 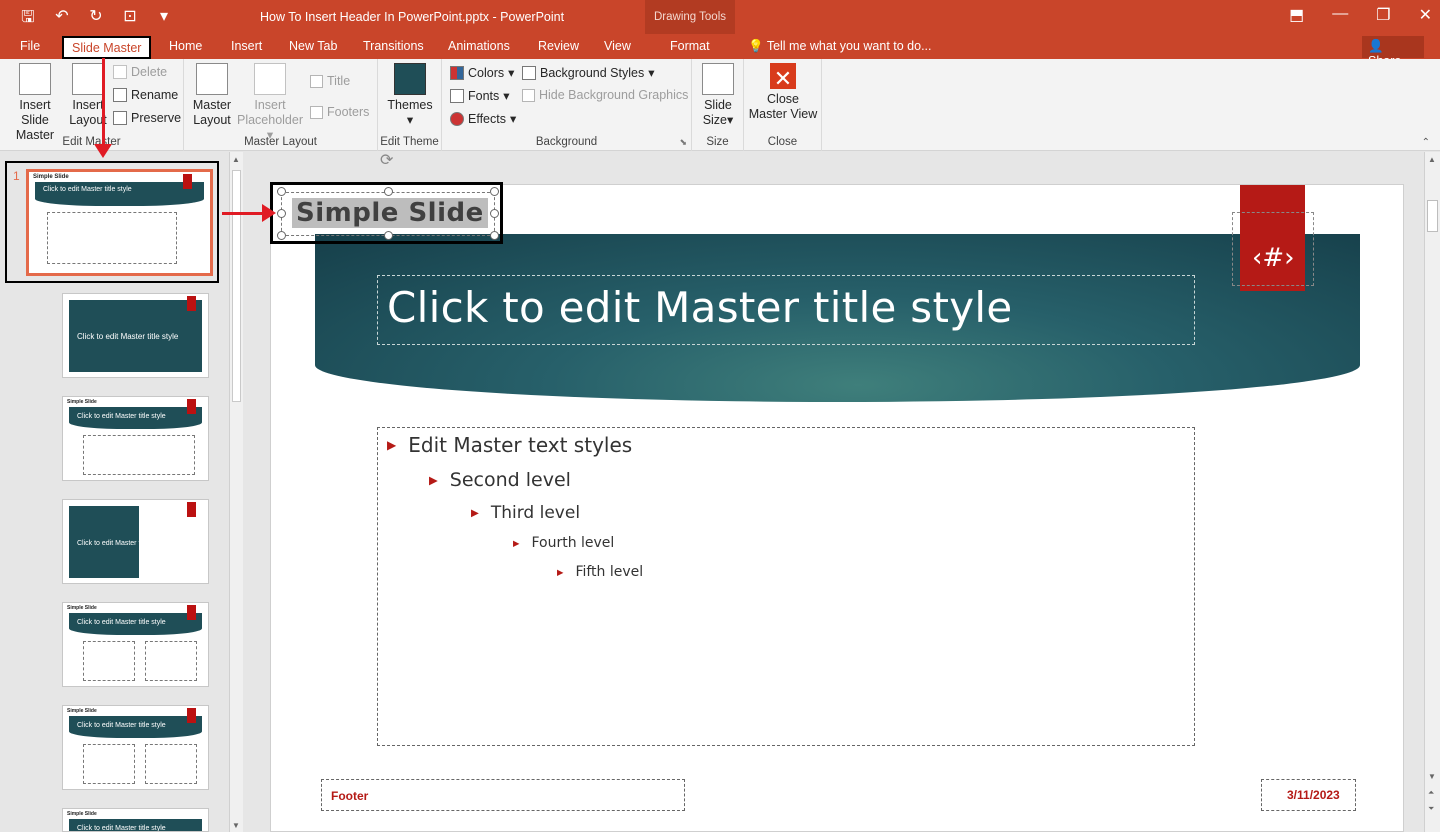 I want to click on insert-placeholder-button: Insert Placeholder ▾, so click(x=270, y=103).